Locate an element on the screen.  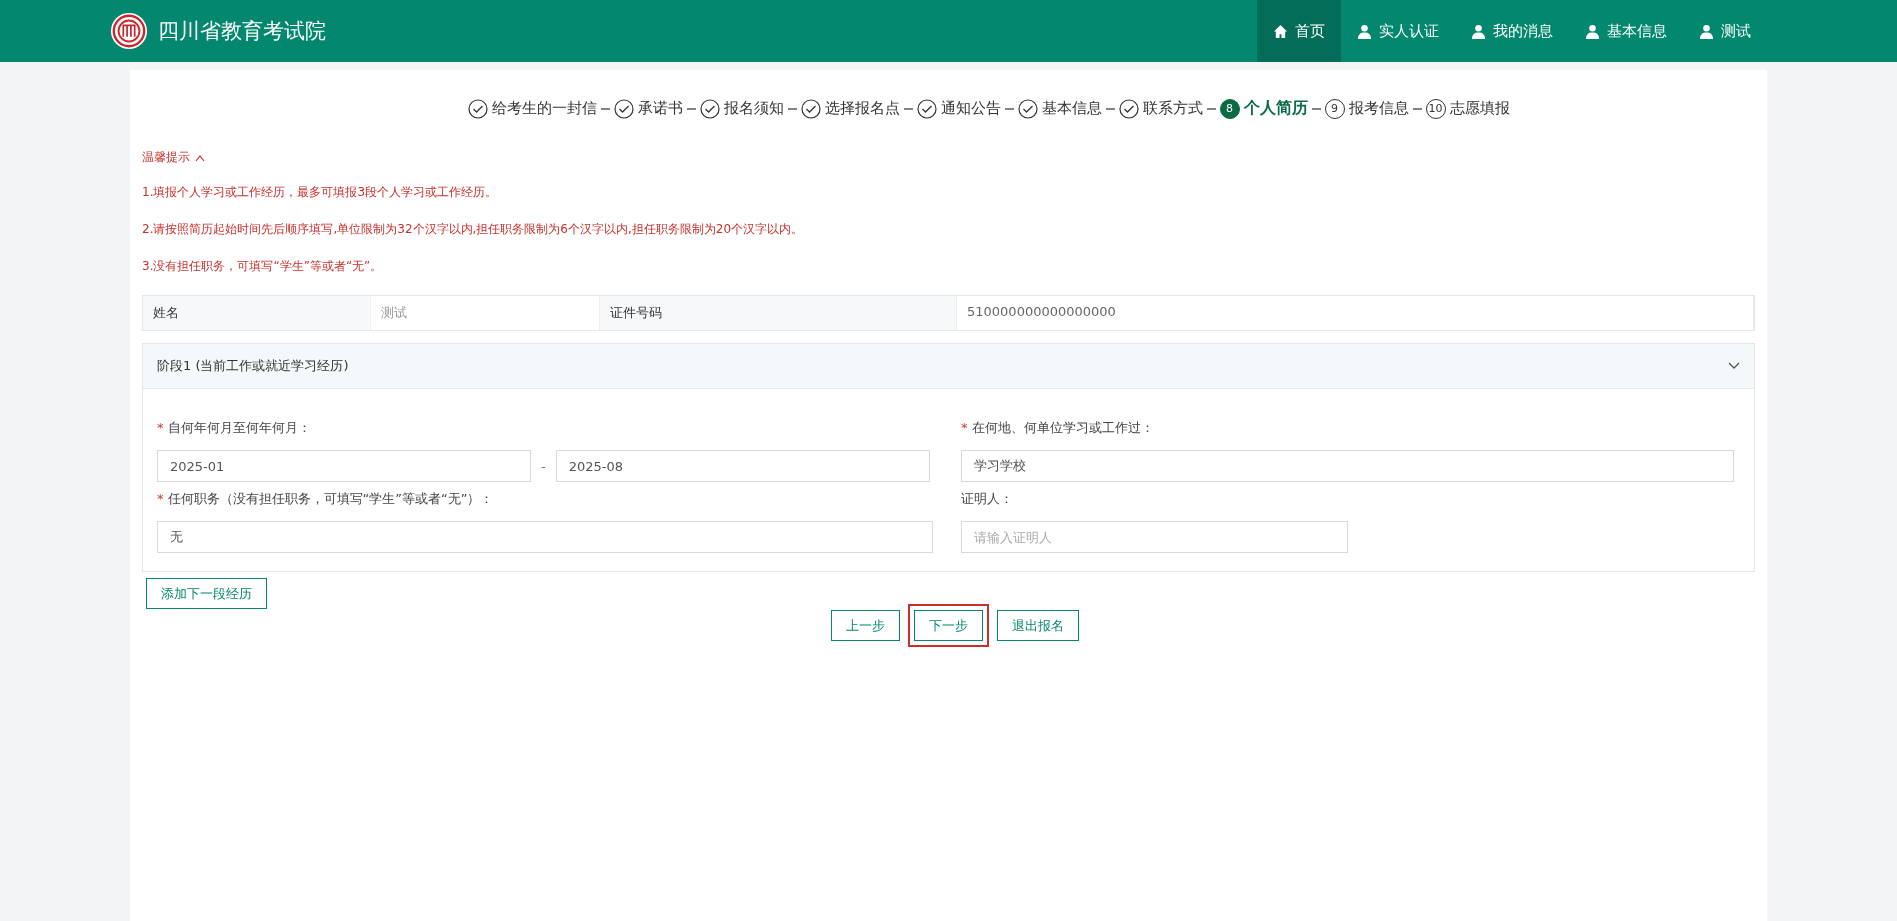
end-date-field: 2025-08 is located at coordinates (742, 466).